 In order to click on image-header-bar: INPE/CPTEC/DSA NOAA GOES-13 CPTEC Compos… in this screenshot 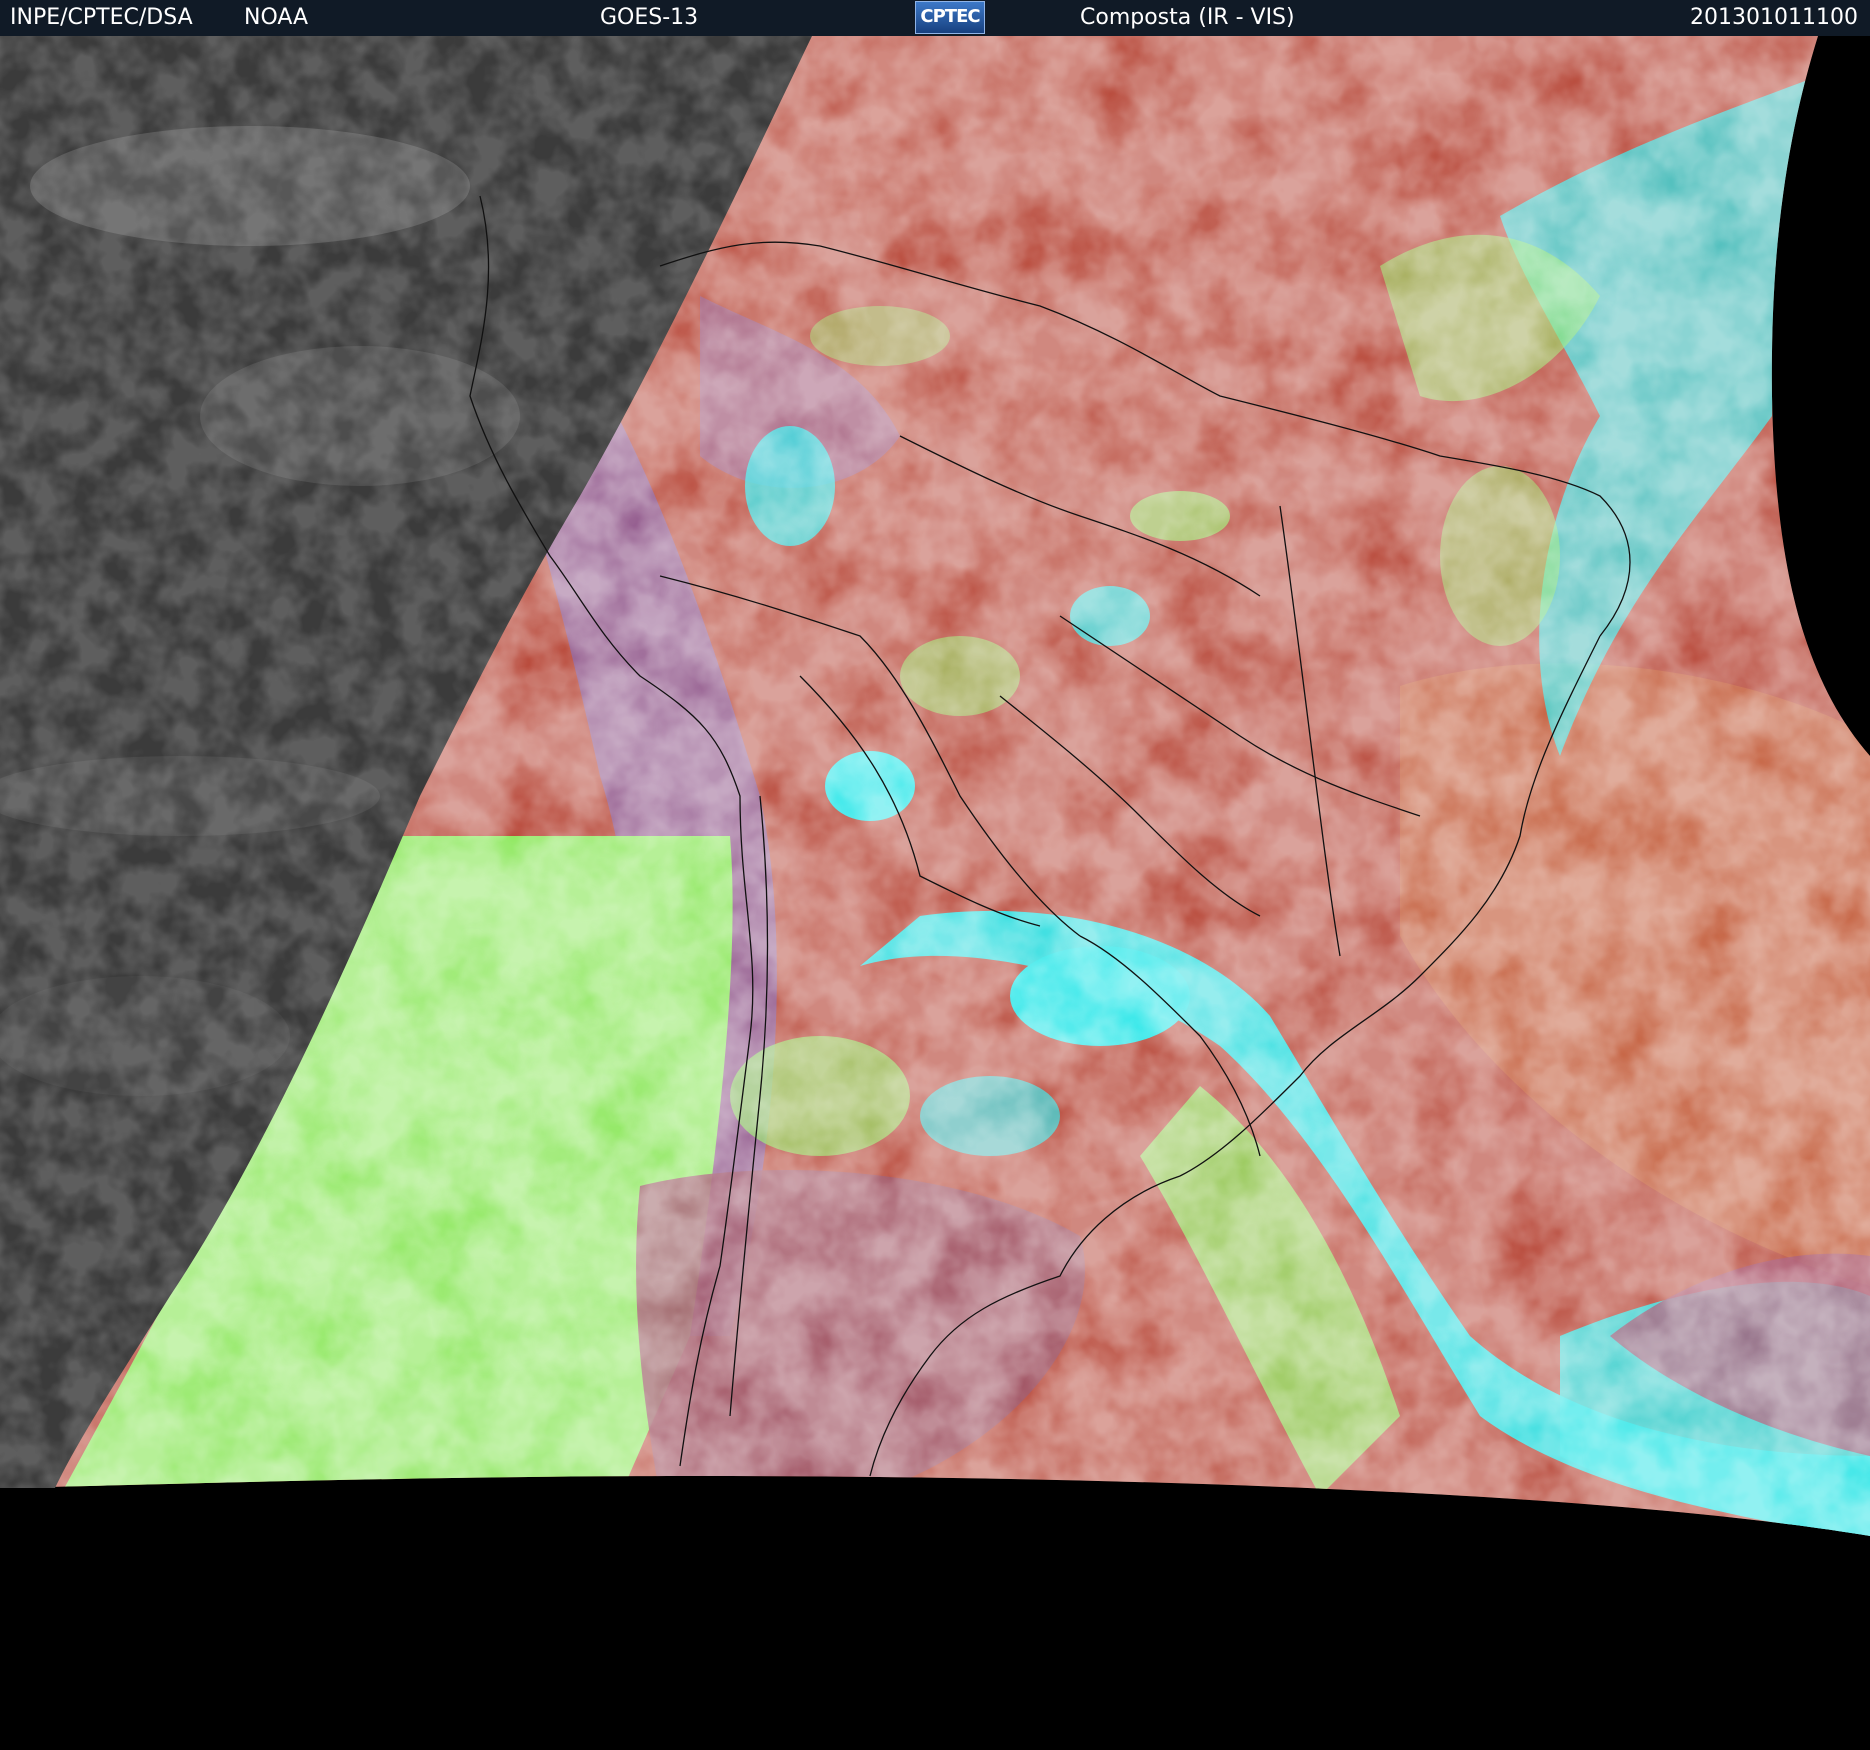, I will do `click(935, 18)`.